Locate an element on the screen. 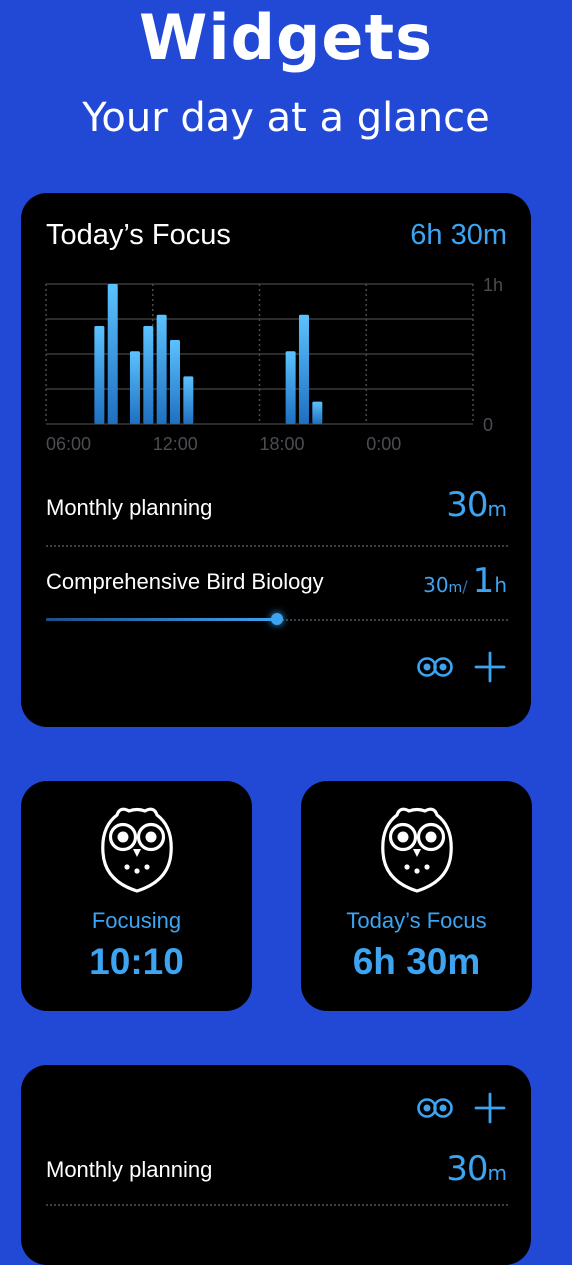 The width and height of the screenshot is (572, 1265). x-tick-label: 18:00 is located at coordinates (282, 444).